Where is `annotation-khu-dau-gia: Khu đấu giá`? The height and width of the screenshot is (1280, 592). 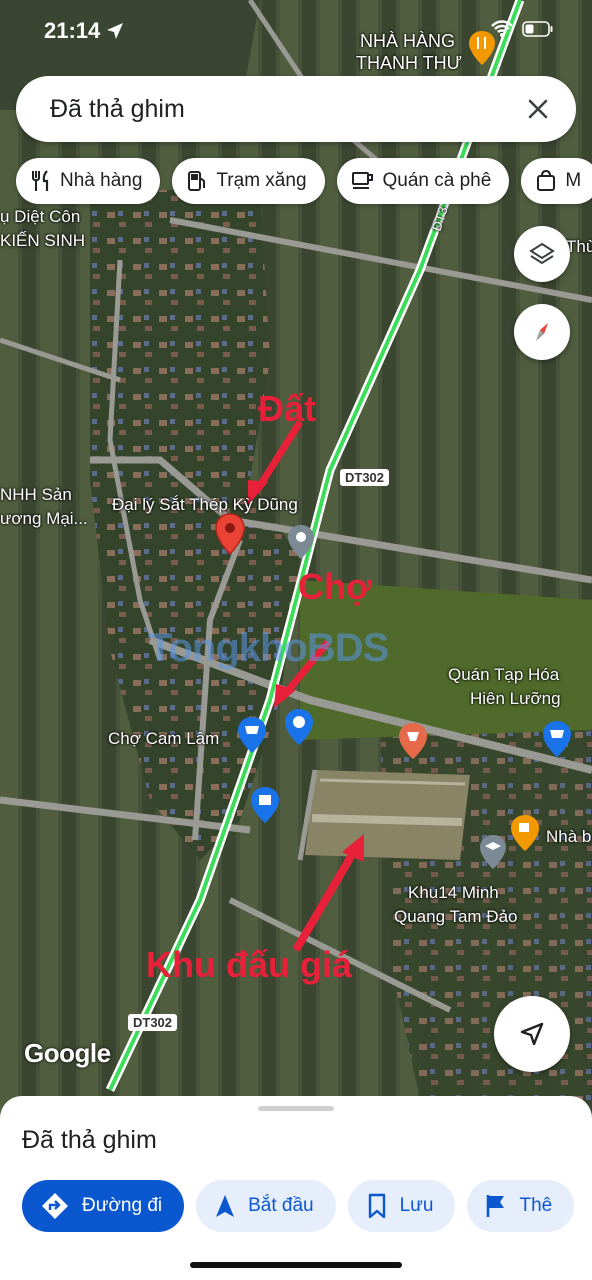 annotation-khu-dau-gia: Khu đấu giá is located at coordinates (249, 964).